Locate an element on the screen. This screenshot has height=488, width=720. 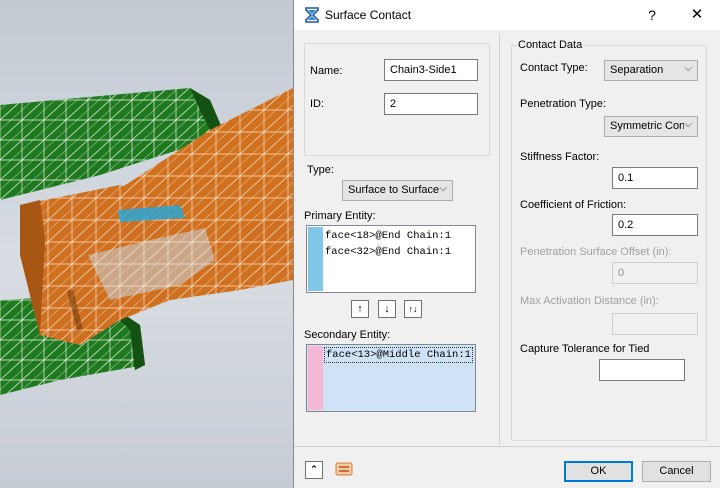
help-button: ? is located at coordinates (652, 15).